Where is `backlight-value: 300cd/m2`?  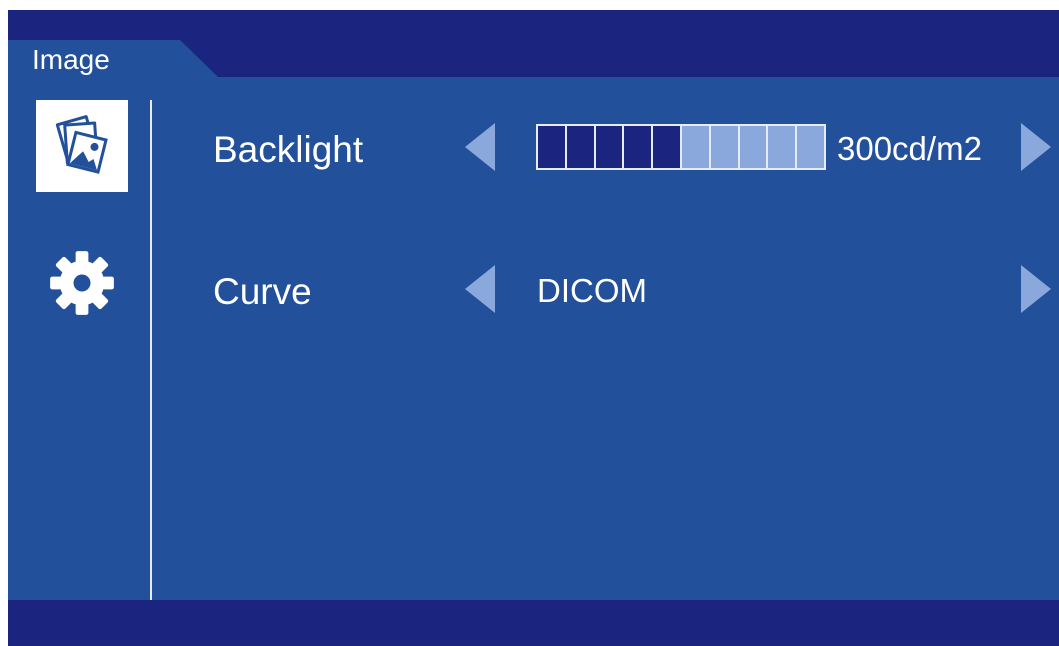 backlight-value: 300cd/m2 is located at coordinates (909, 148).